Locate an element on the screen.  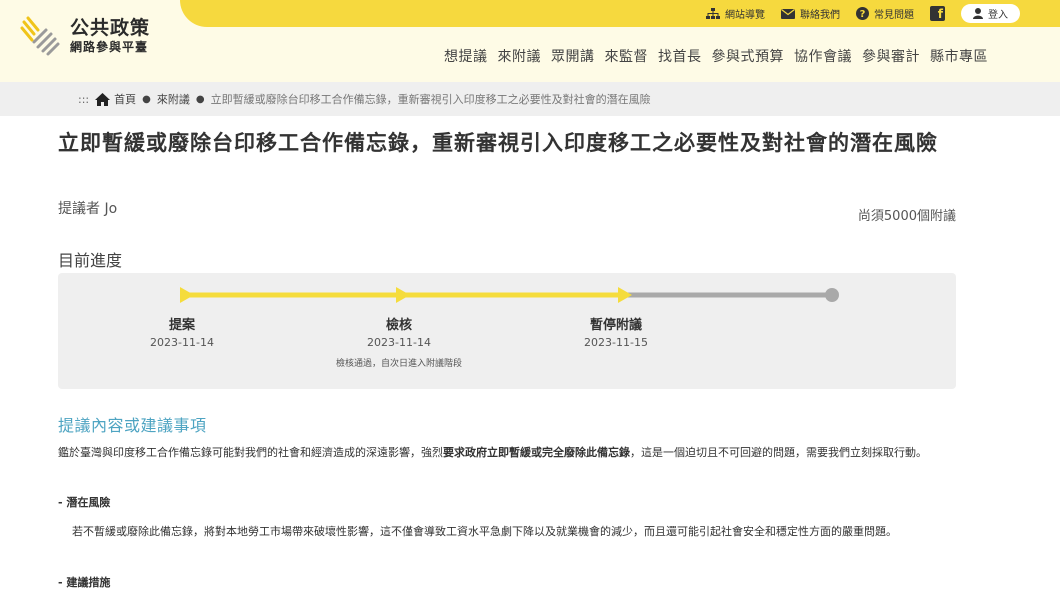
step-suspended: 暫停附議 2023-11-15 is located at coordinates (616, 331).